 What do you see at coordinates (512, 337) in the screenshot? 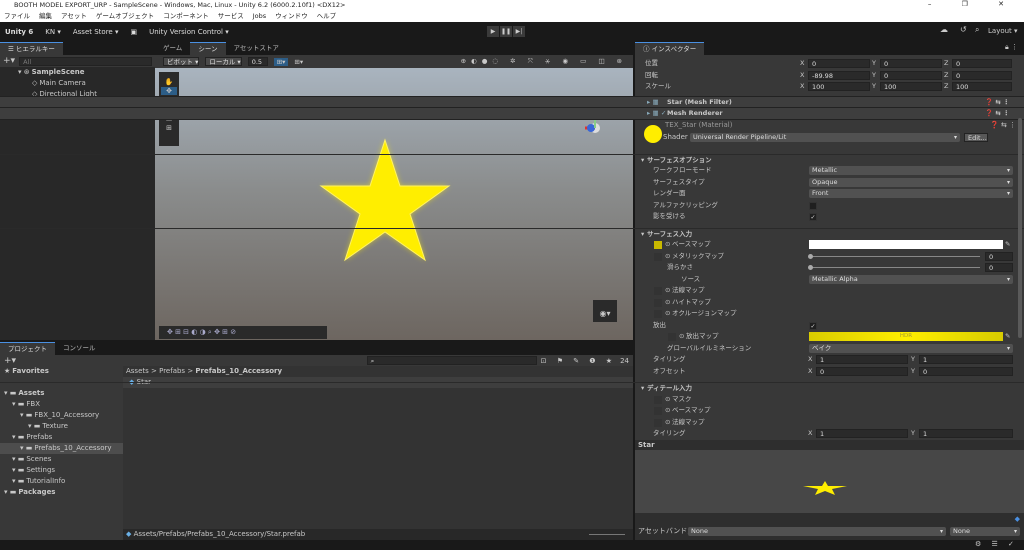
I see `property-row: ⊙ 放出マップ HDR ✎` at bounding box center [512, 337].